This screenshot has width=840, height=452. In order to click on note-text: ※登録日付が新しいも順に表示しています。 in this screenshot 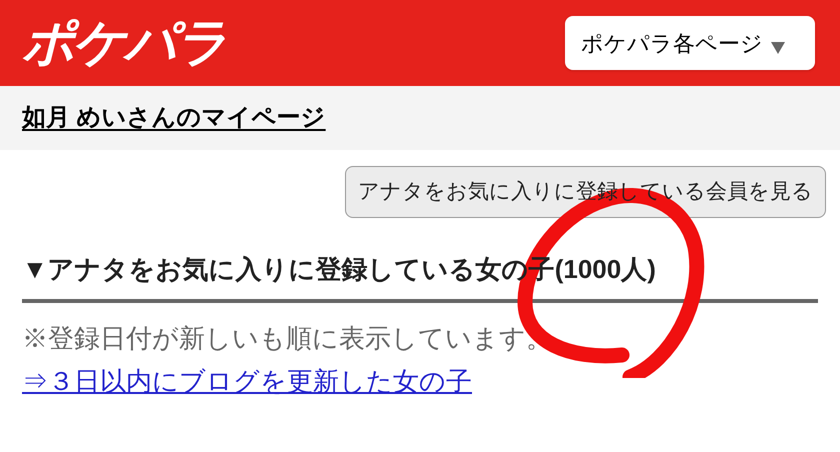, I will do `click(287, 338)`.